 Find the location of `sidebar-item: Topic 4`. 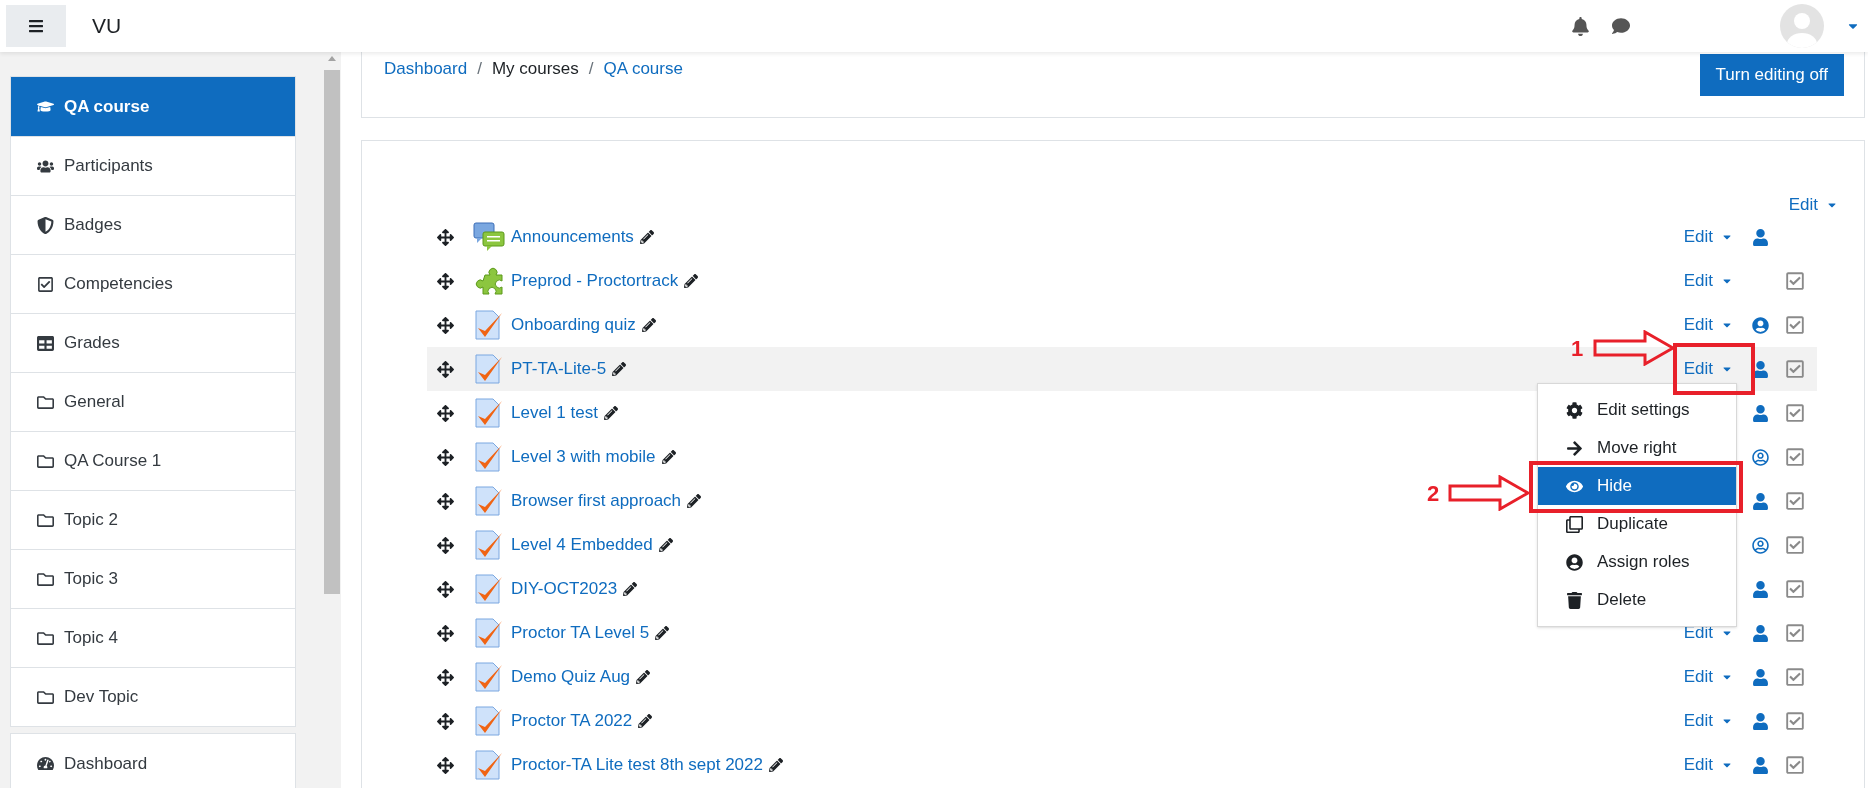

sidebar-item: Topic 4 is located at coordinates (153, 637).